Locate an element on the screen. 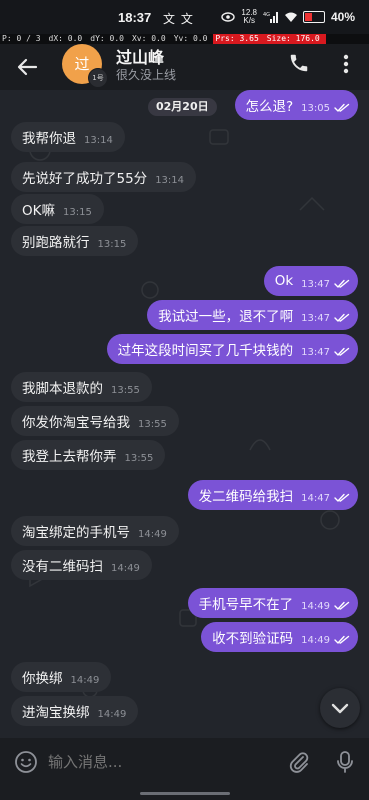 The height and width of the screenshot is (800, 369). message-input is located at coordinates (158, 762).